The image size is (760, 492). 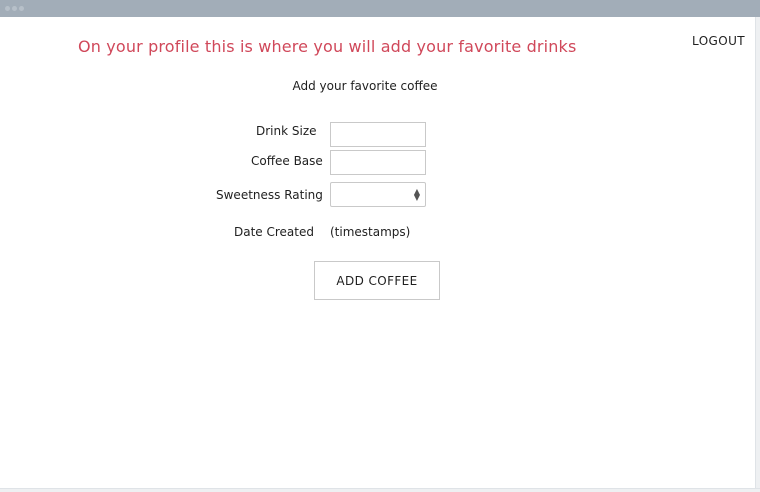 I want to click on coffee-base-input, so click(x=378, y=162).